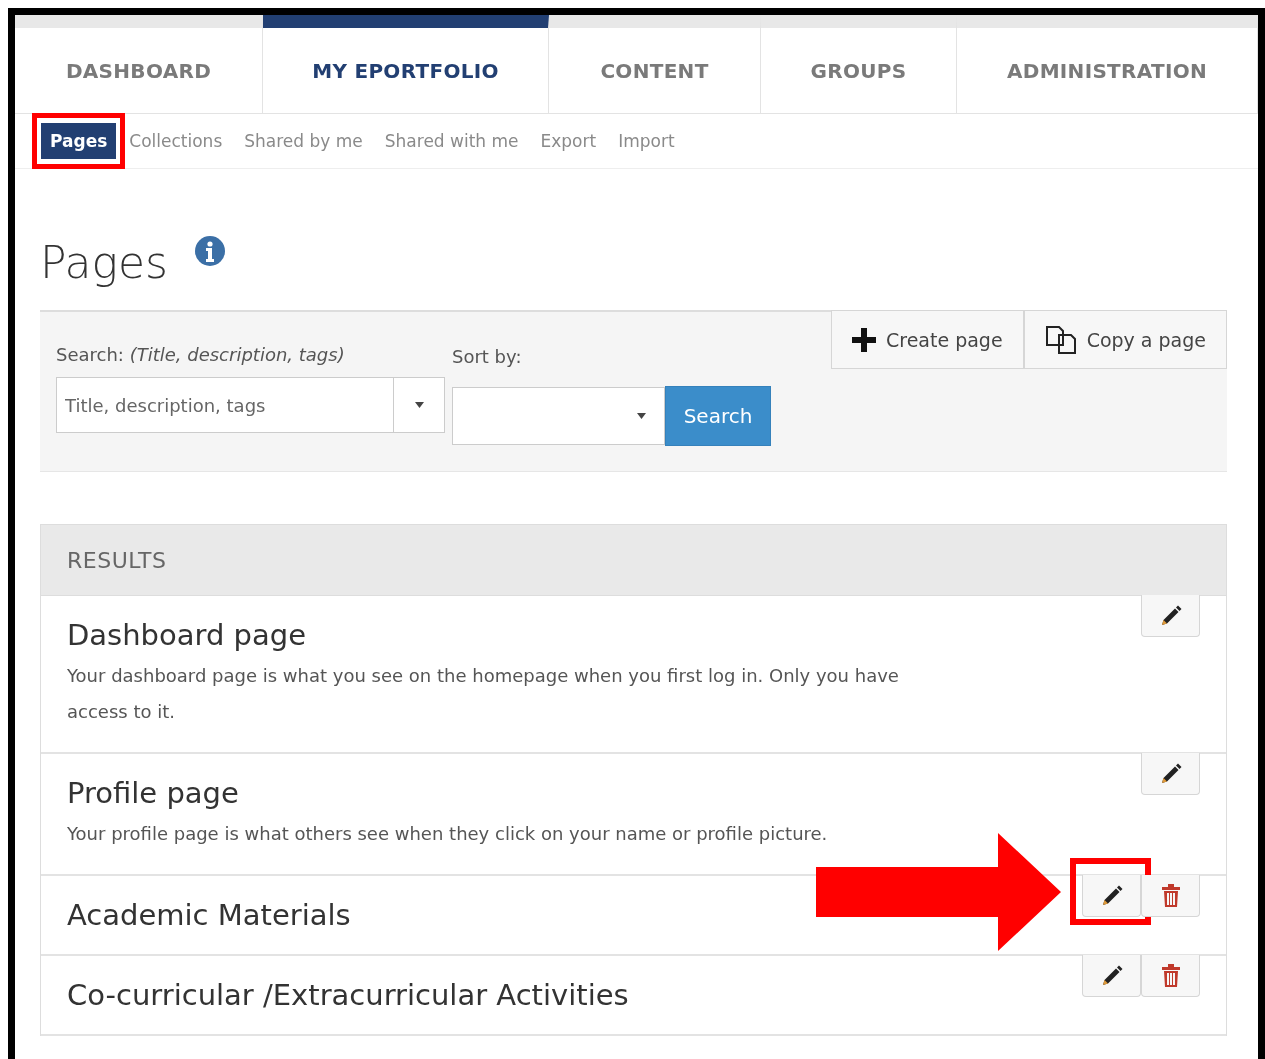  I want to click on nav-tab: CONTENT, so click(655, 64).